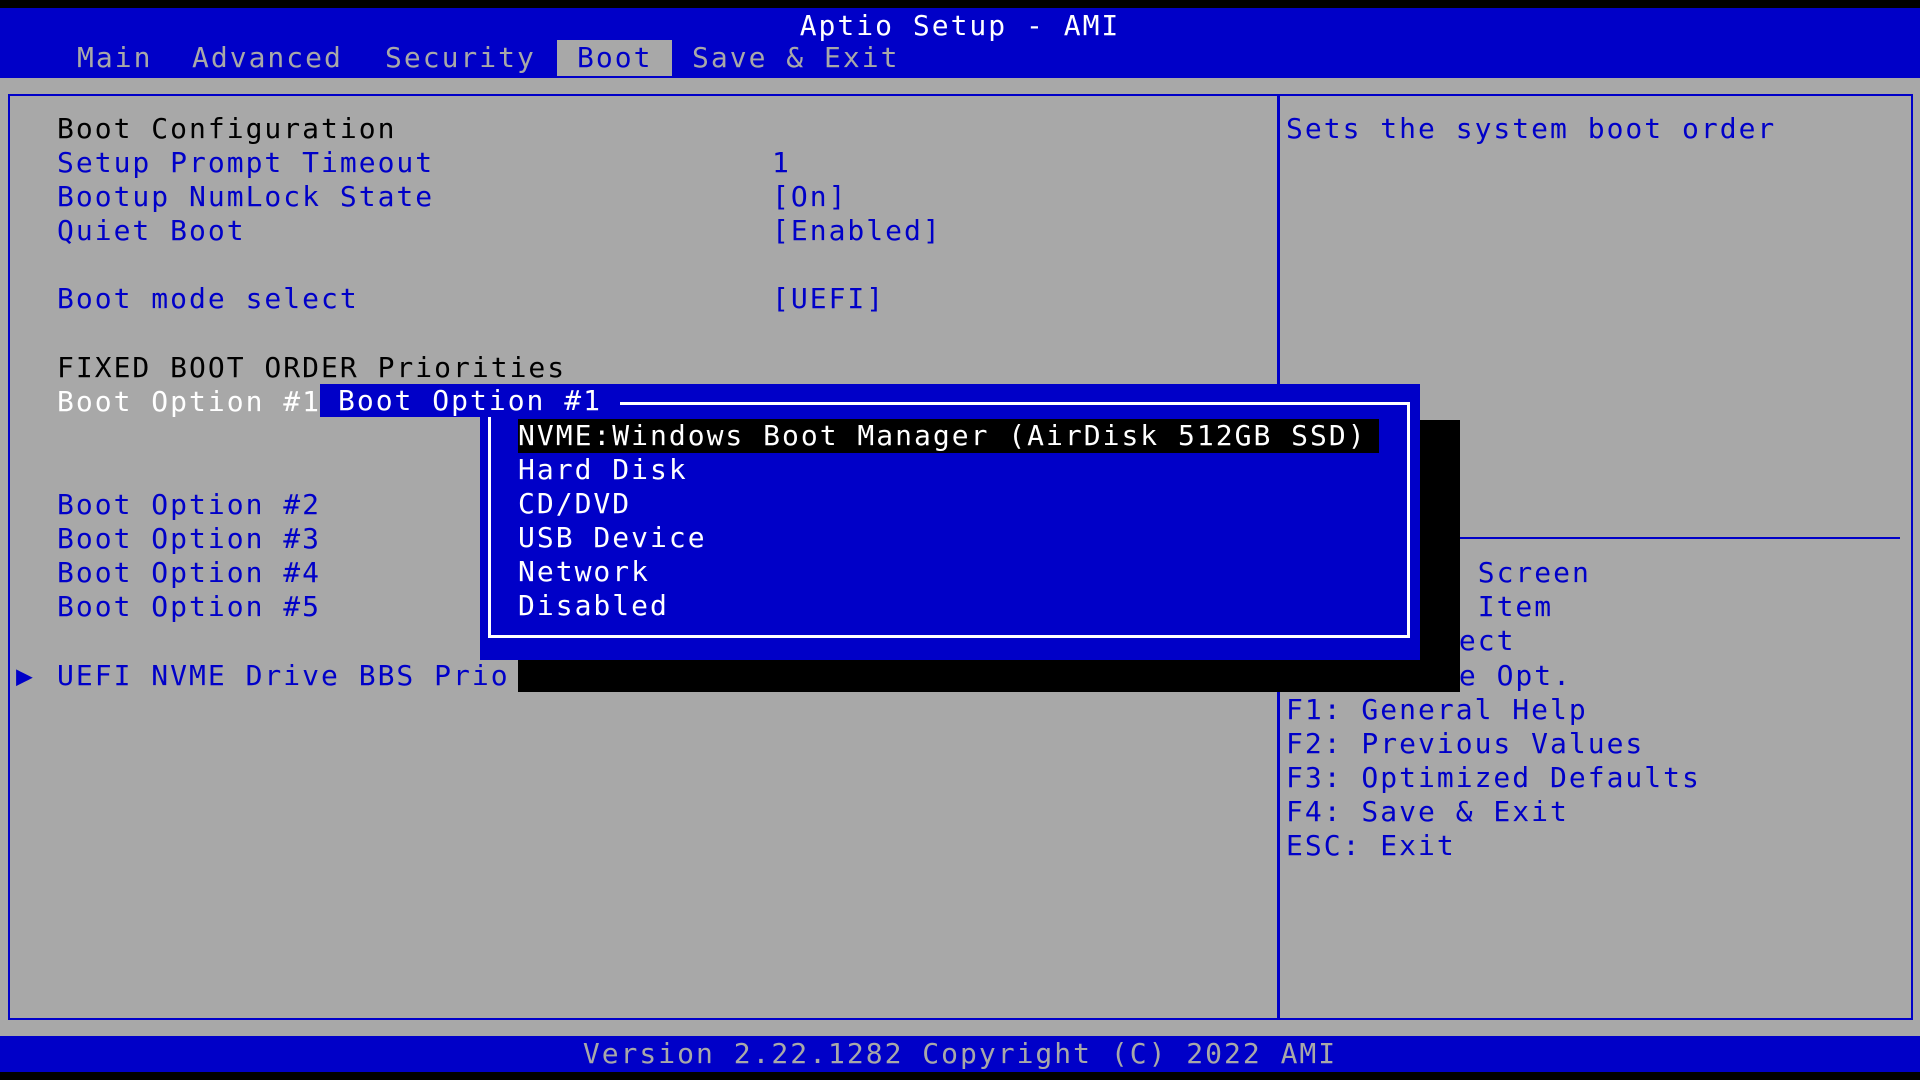 The image size is (1920, 1080). I want to click on tab-main: Main, so click(114, 58).